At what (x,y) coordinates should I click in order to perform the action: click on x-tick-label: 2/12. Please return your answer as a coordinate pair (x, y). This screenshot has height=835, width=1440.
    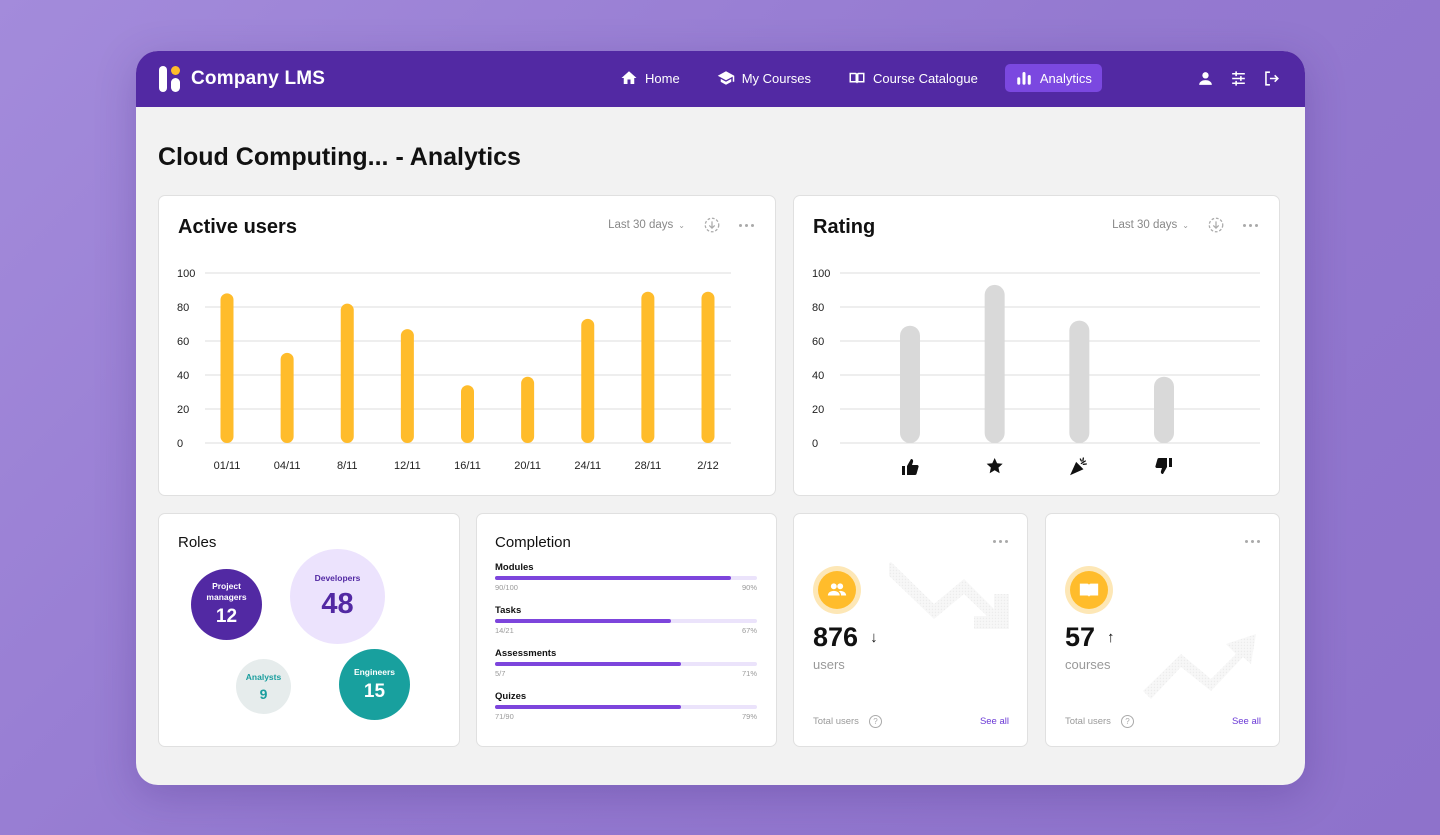
    Looking at the image, I should click on (707, 466).